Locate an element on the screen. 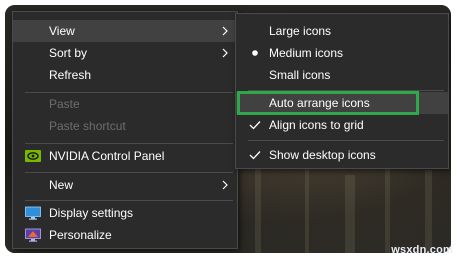 This screenshot has height=258, width=457. personalize-icon is located at coordinates (33, 235).